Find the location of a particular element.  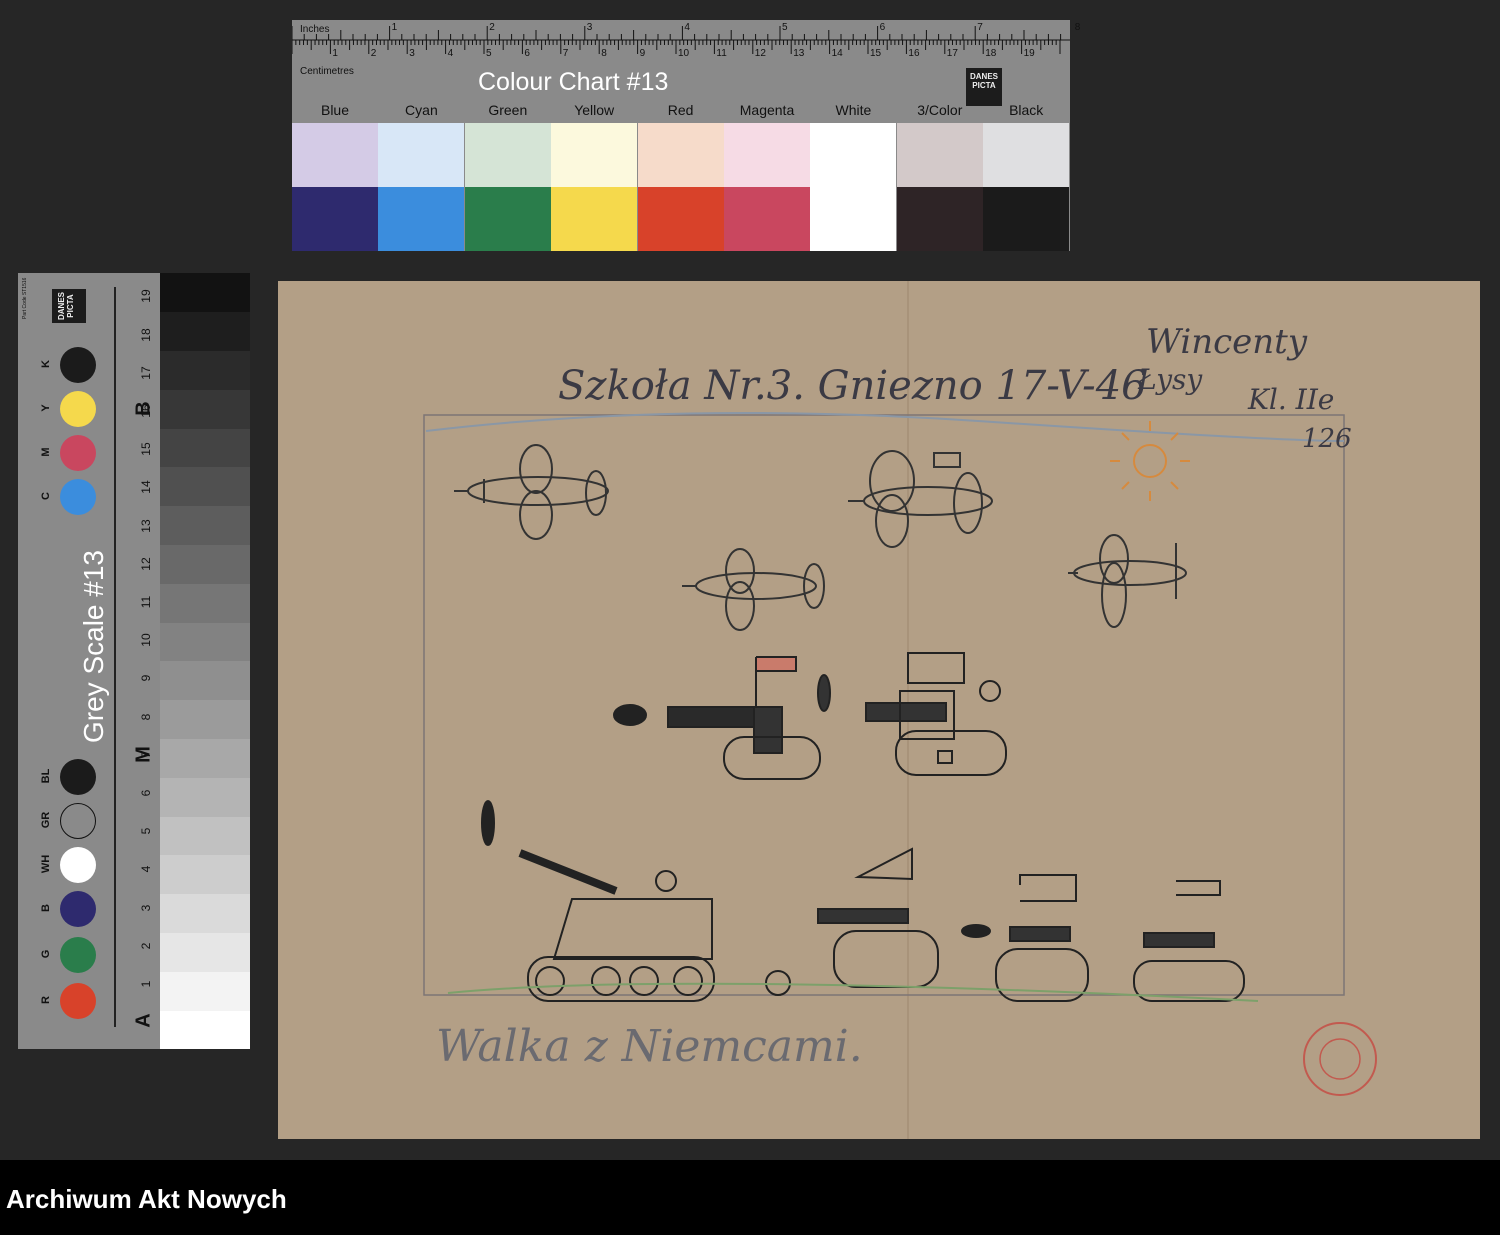

grey-step-number: 8 is located at coordinates (146, 716).